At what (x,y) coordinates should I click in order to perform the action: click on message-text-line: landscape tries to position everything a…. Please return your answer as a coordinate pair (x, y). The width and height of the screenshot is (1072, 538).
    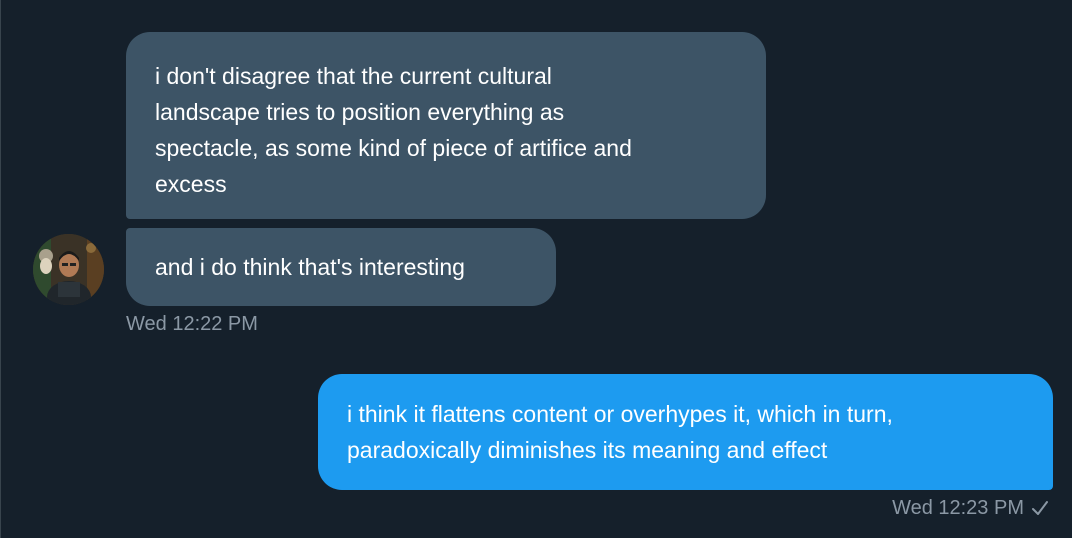
    Looking at the image, I should click on (360, 112).